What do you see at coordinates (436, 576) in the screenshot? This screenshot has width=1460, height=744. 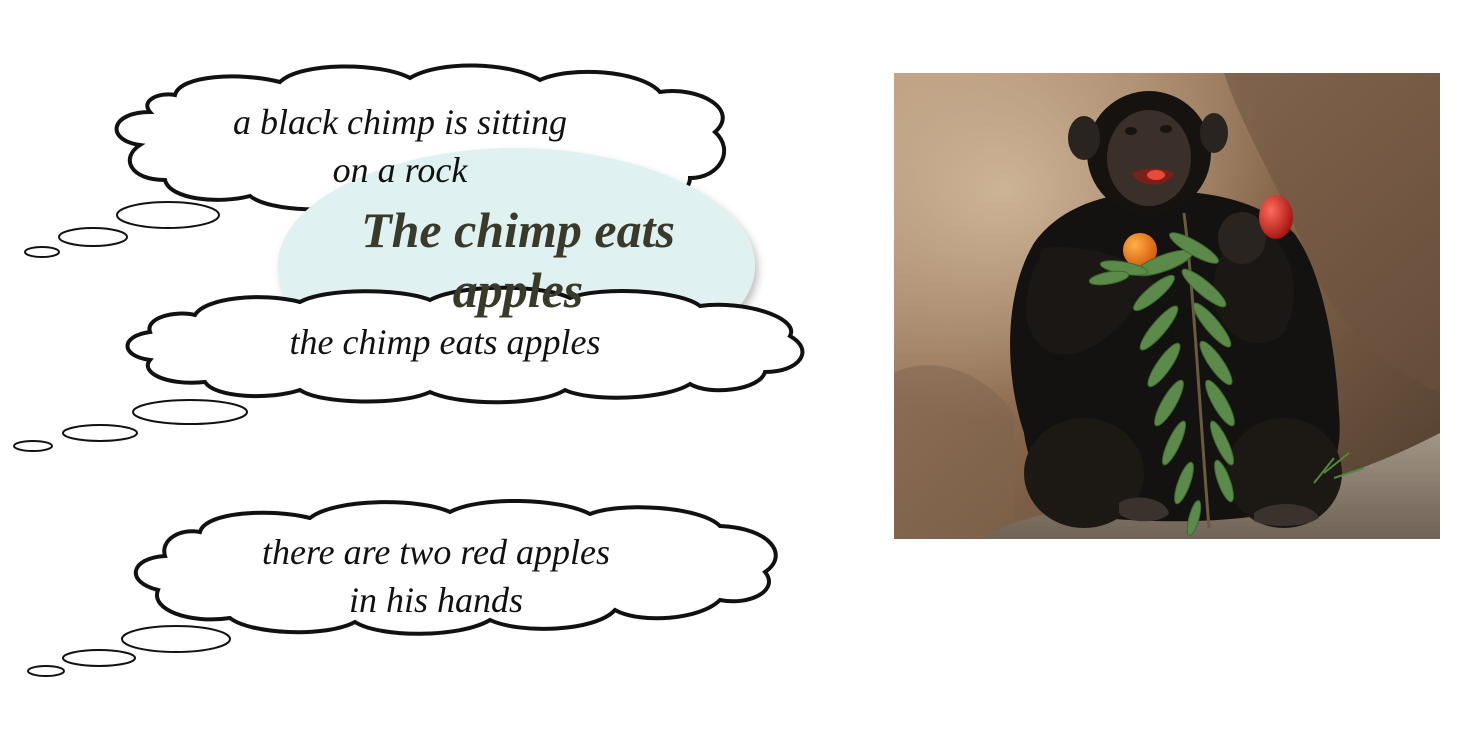 I see `thought-text-3: there are two red apples in his hands` at bounding box center [436, 576].